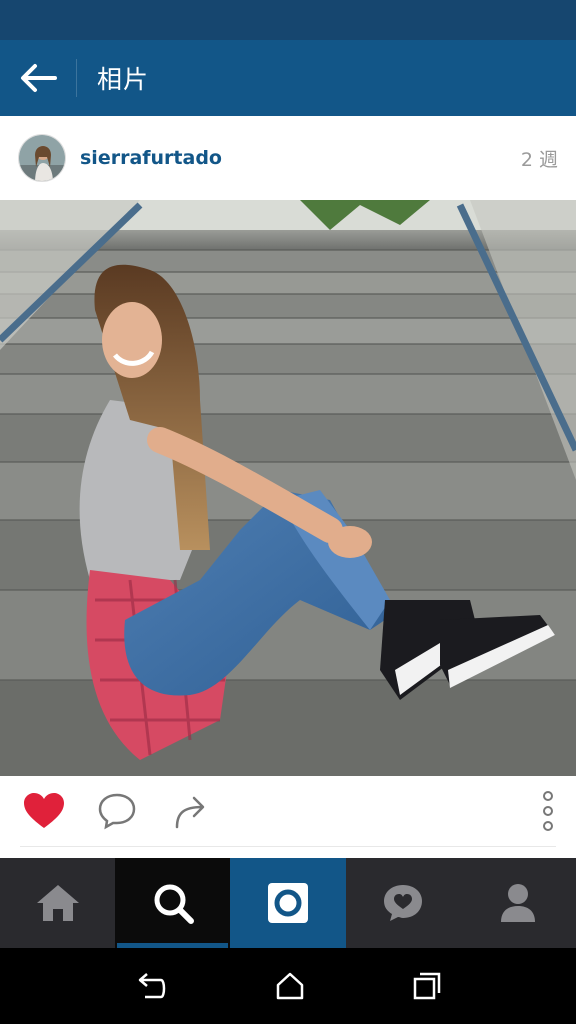 The height and width of the screenshot is (1024, 576). I want to click on share-icon, so click(190, 812).